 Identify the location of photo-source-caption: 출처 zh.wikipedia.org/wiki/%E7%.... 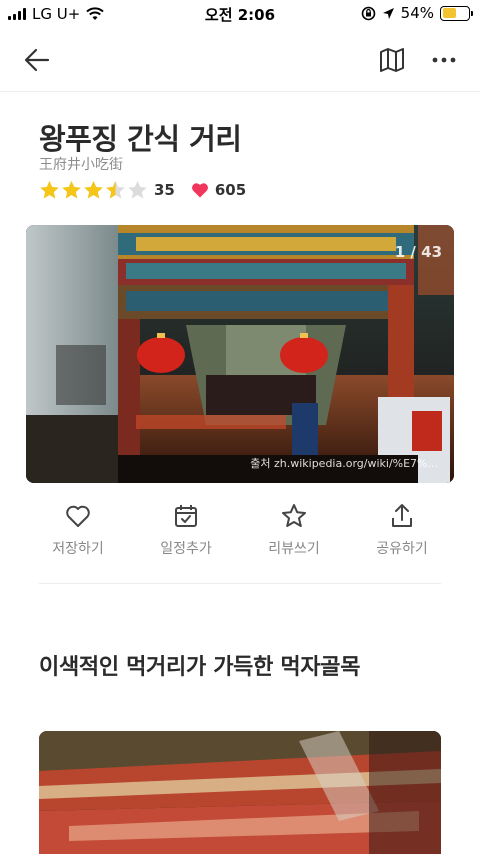
(344, 463).